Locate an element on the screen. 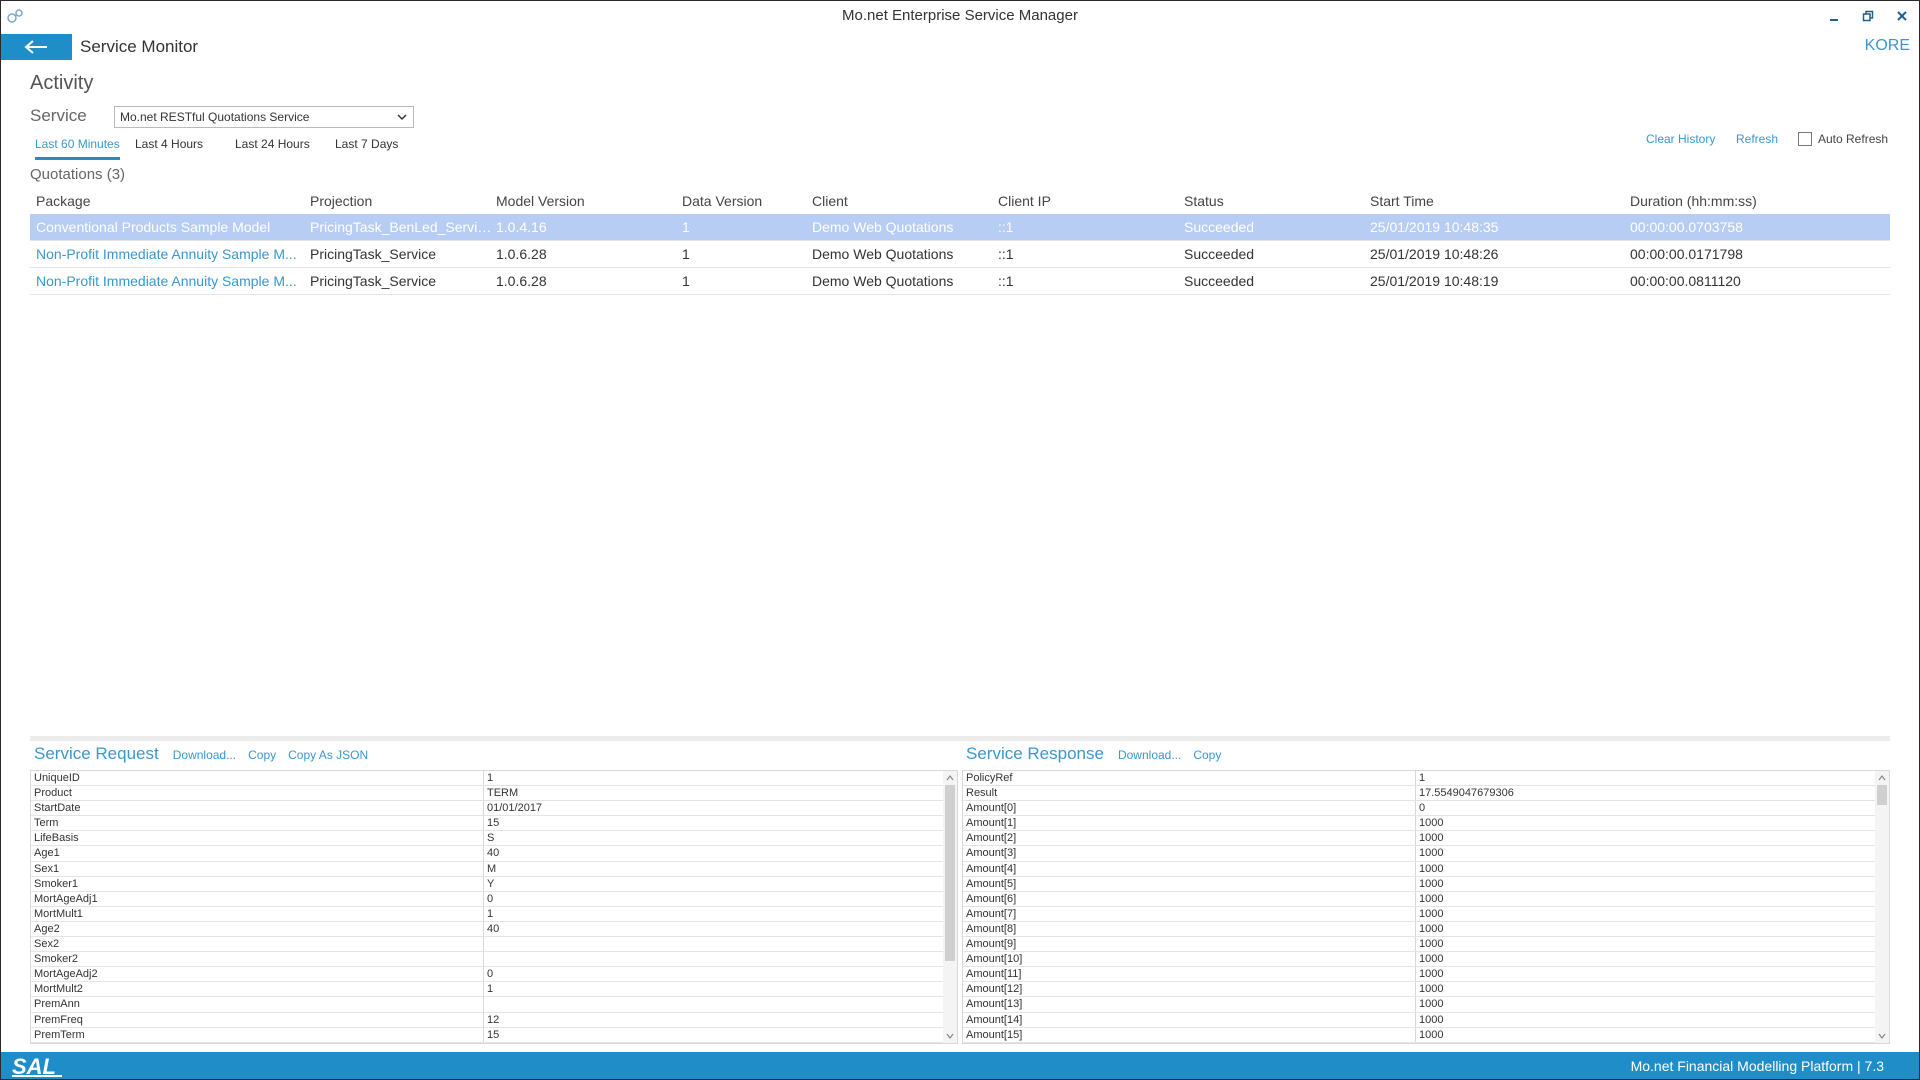 This screenshot has width=1920, height=1080. request-scroll-thumb is located at coordinates (950, 873).